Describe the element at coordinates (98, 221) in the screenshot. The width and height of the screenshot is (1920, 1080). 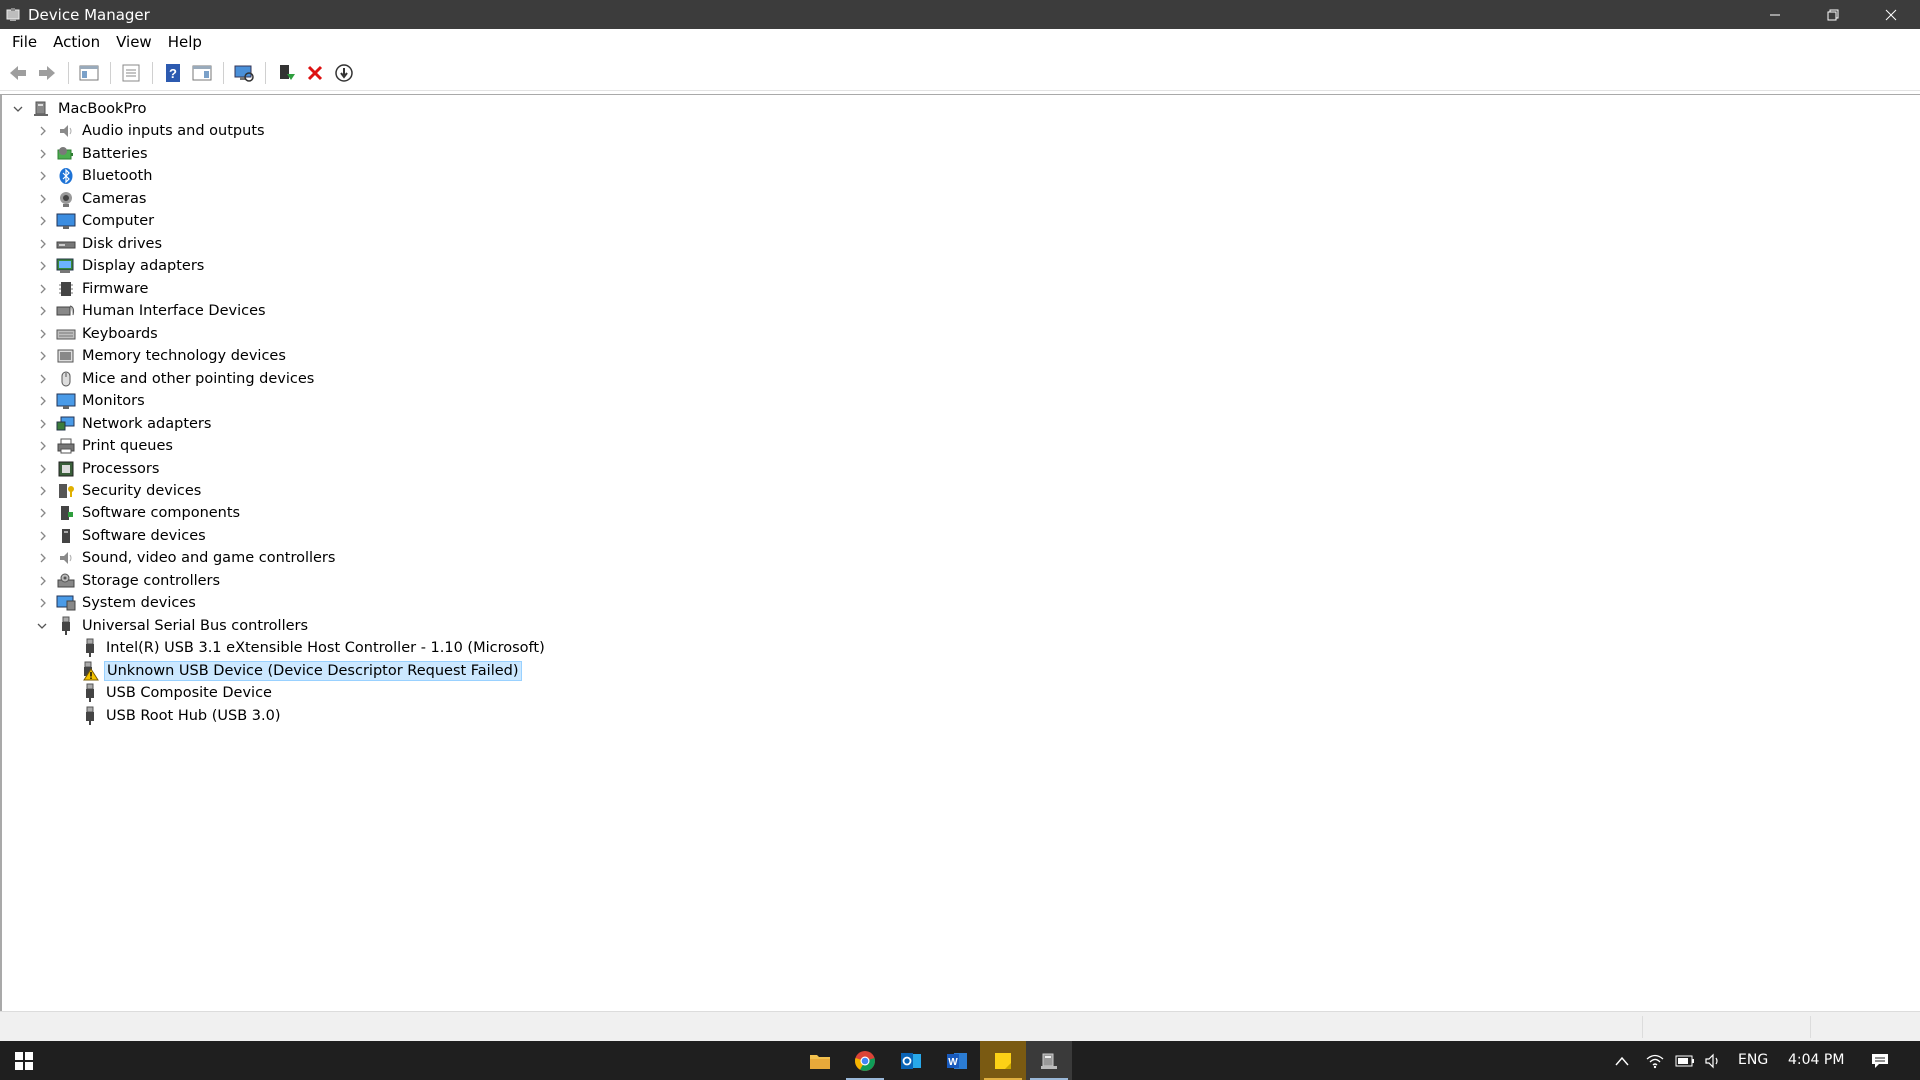
I see `tree-category: Computer` at that location.